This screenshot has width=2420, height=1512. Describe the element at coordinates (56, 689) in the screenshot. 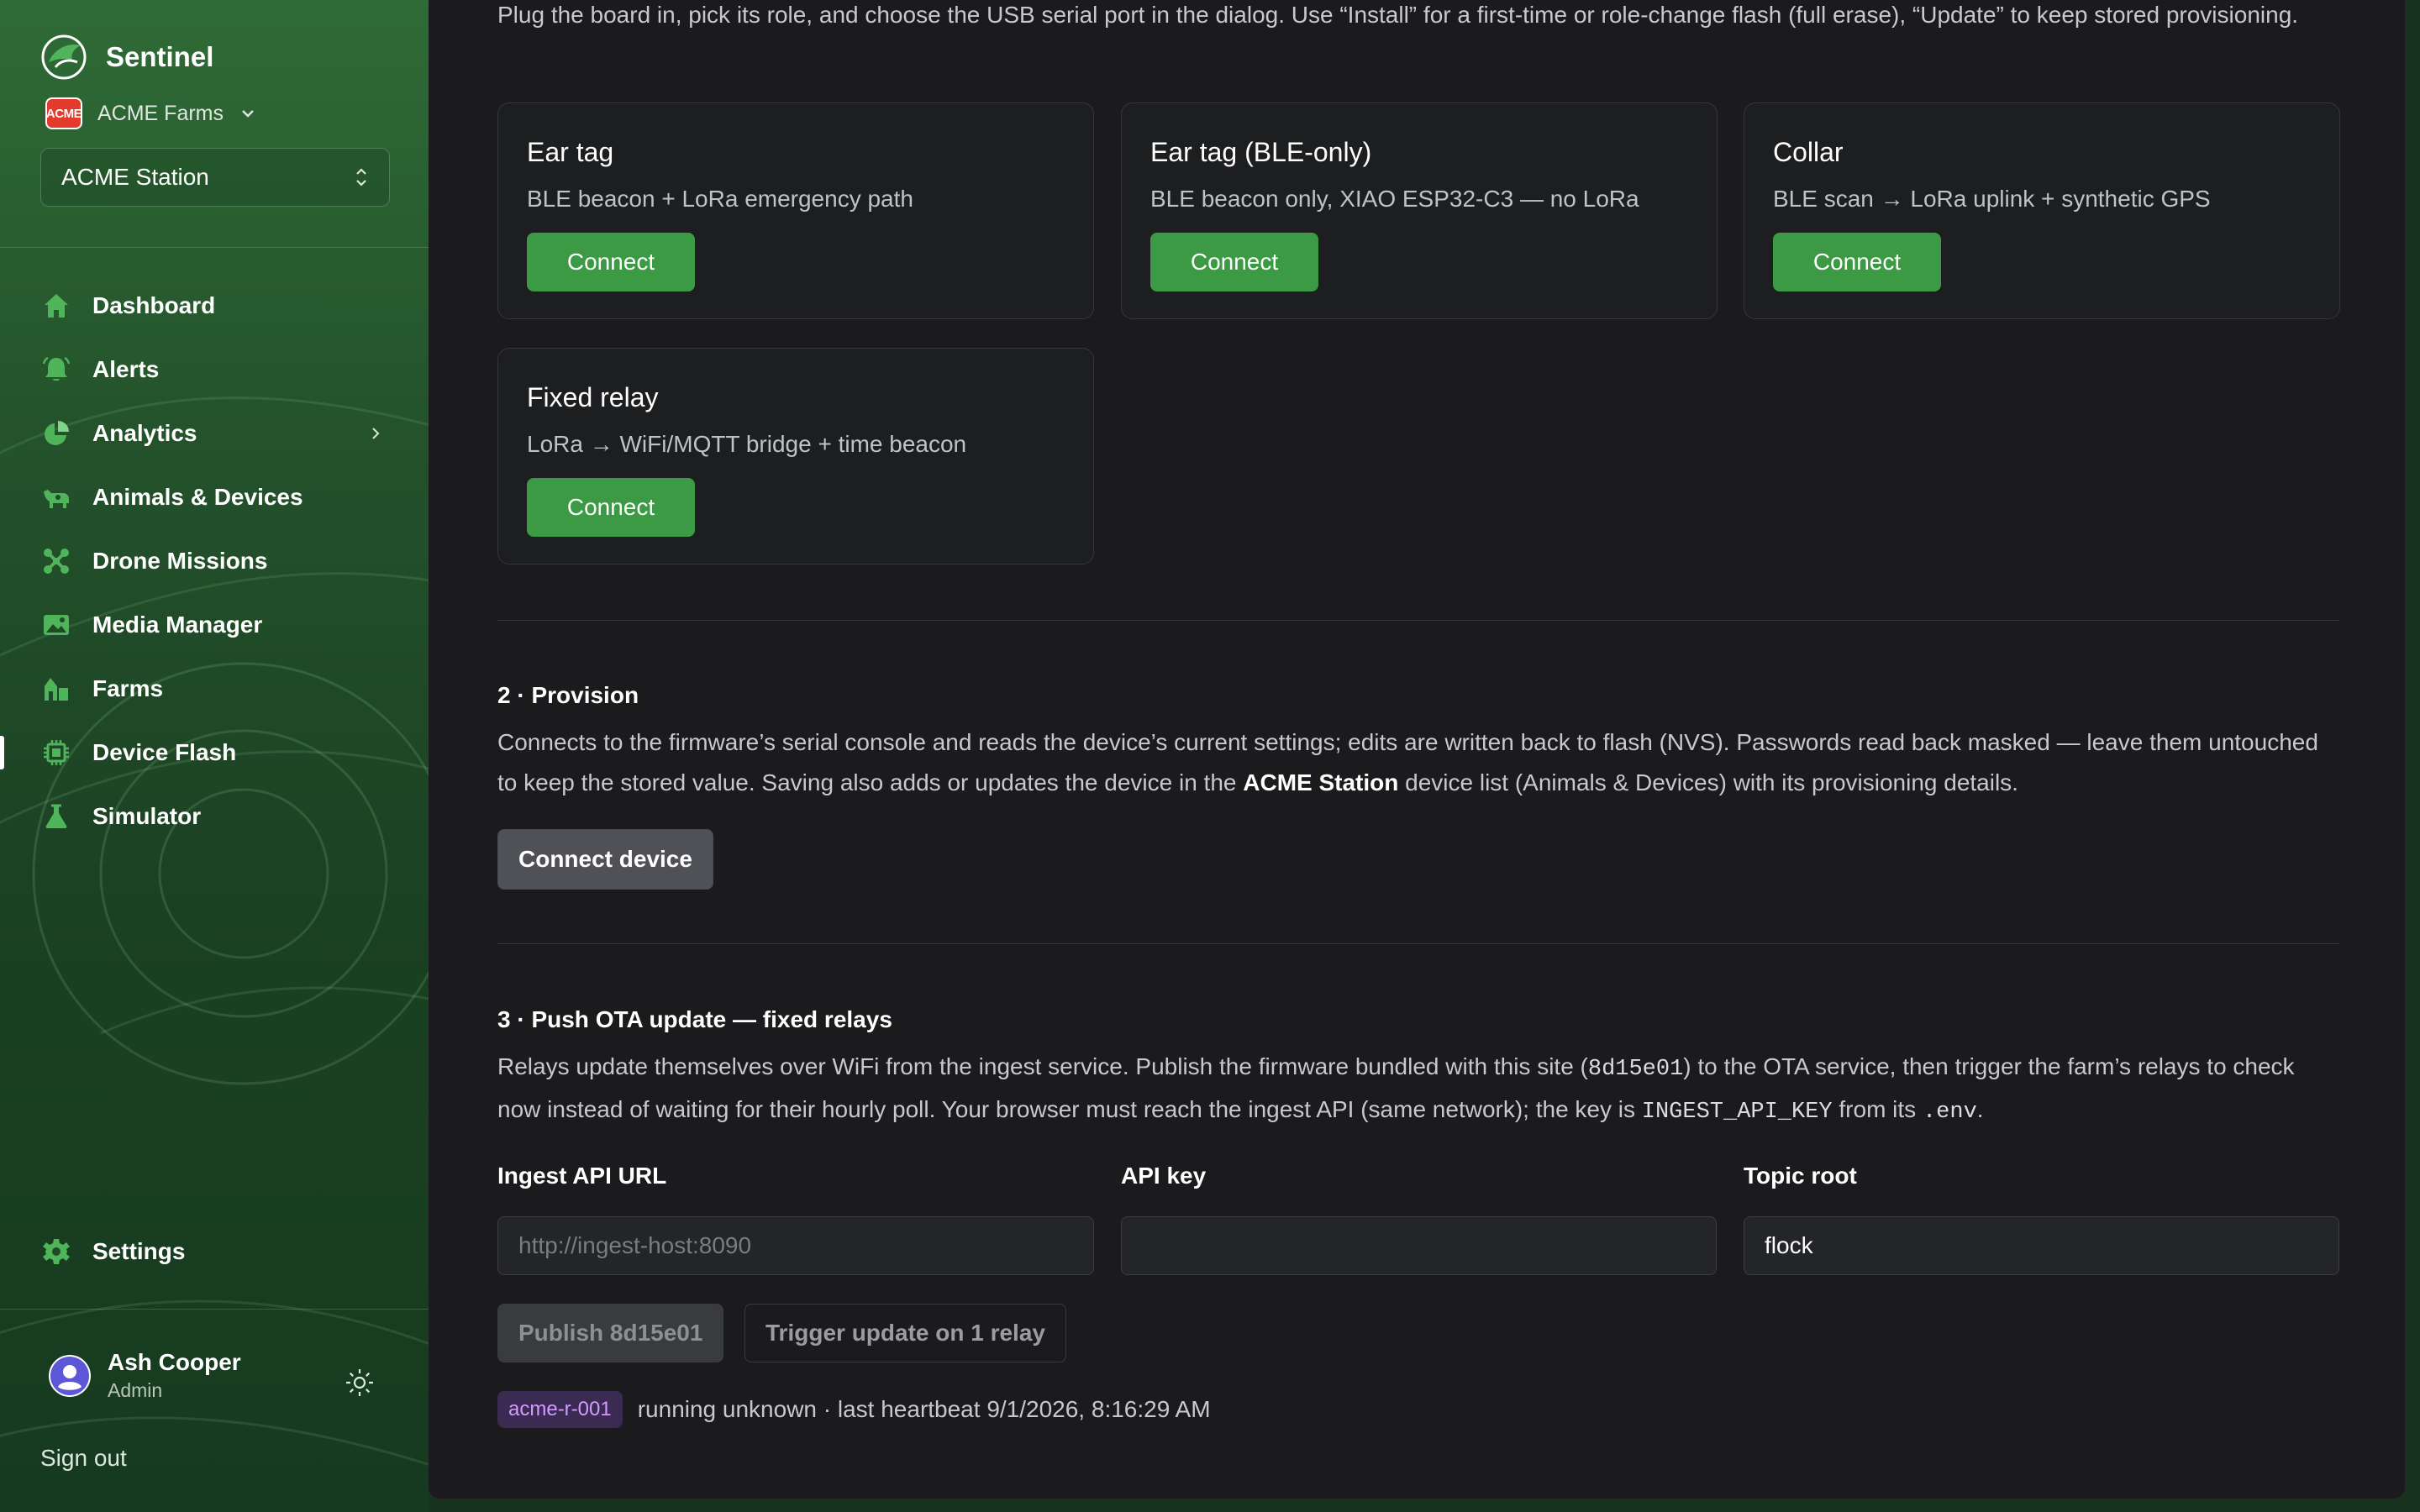

I see `barn-icon` at that location.